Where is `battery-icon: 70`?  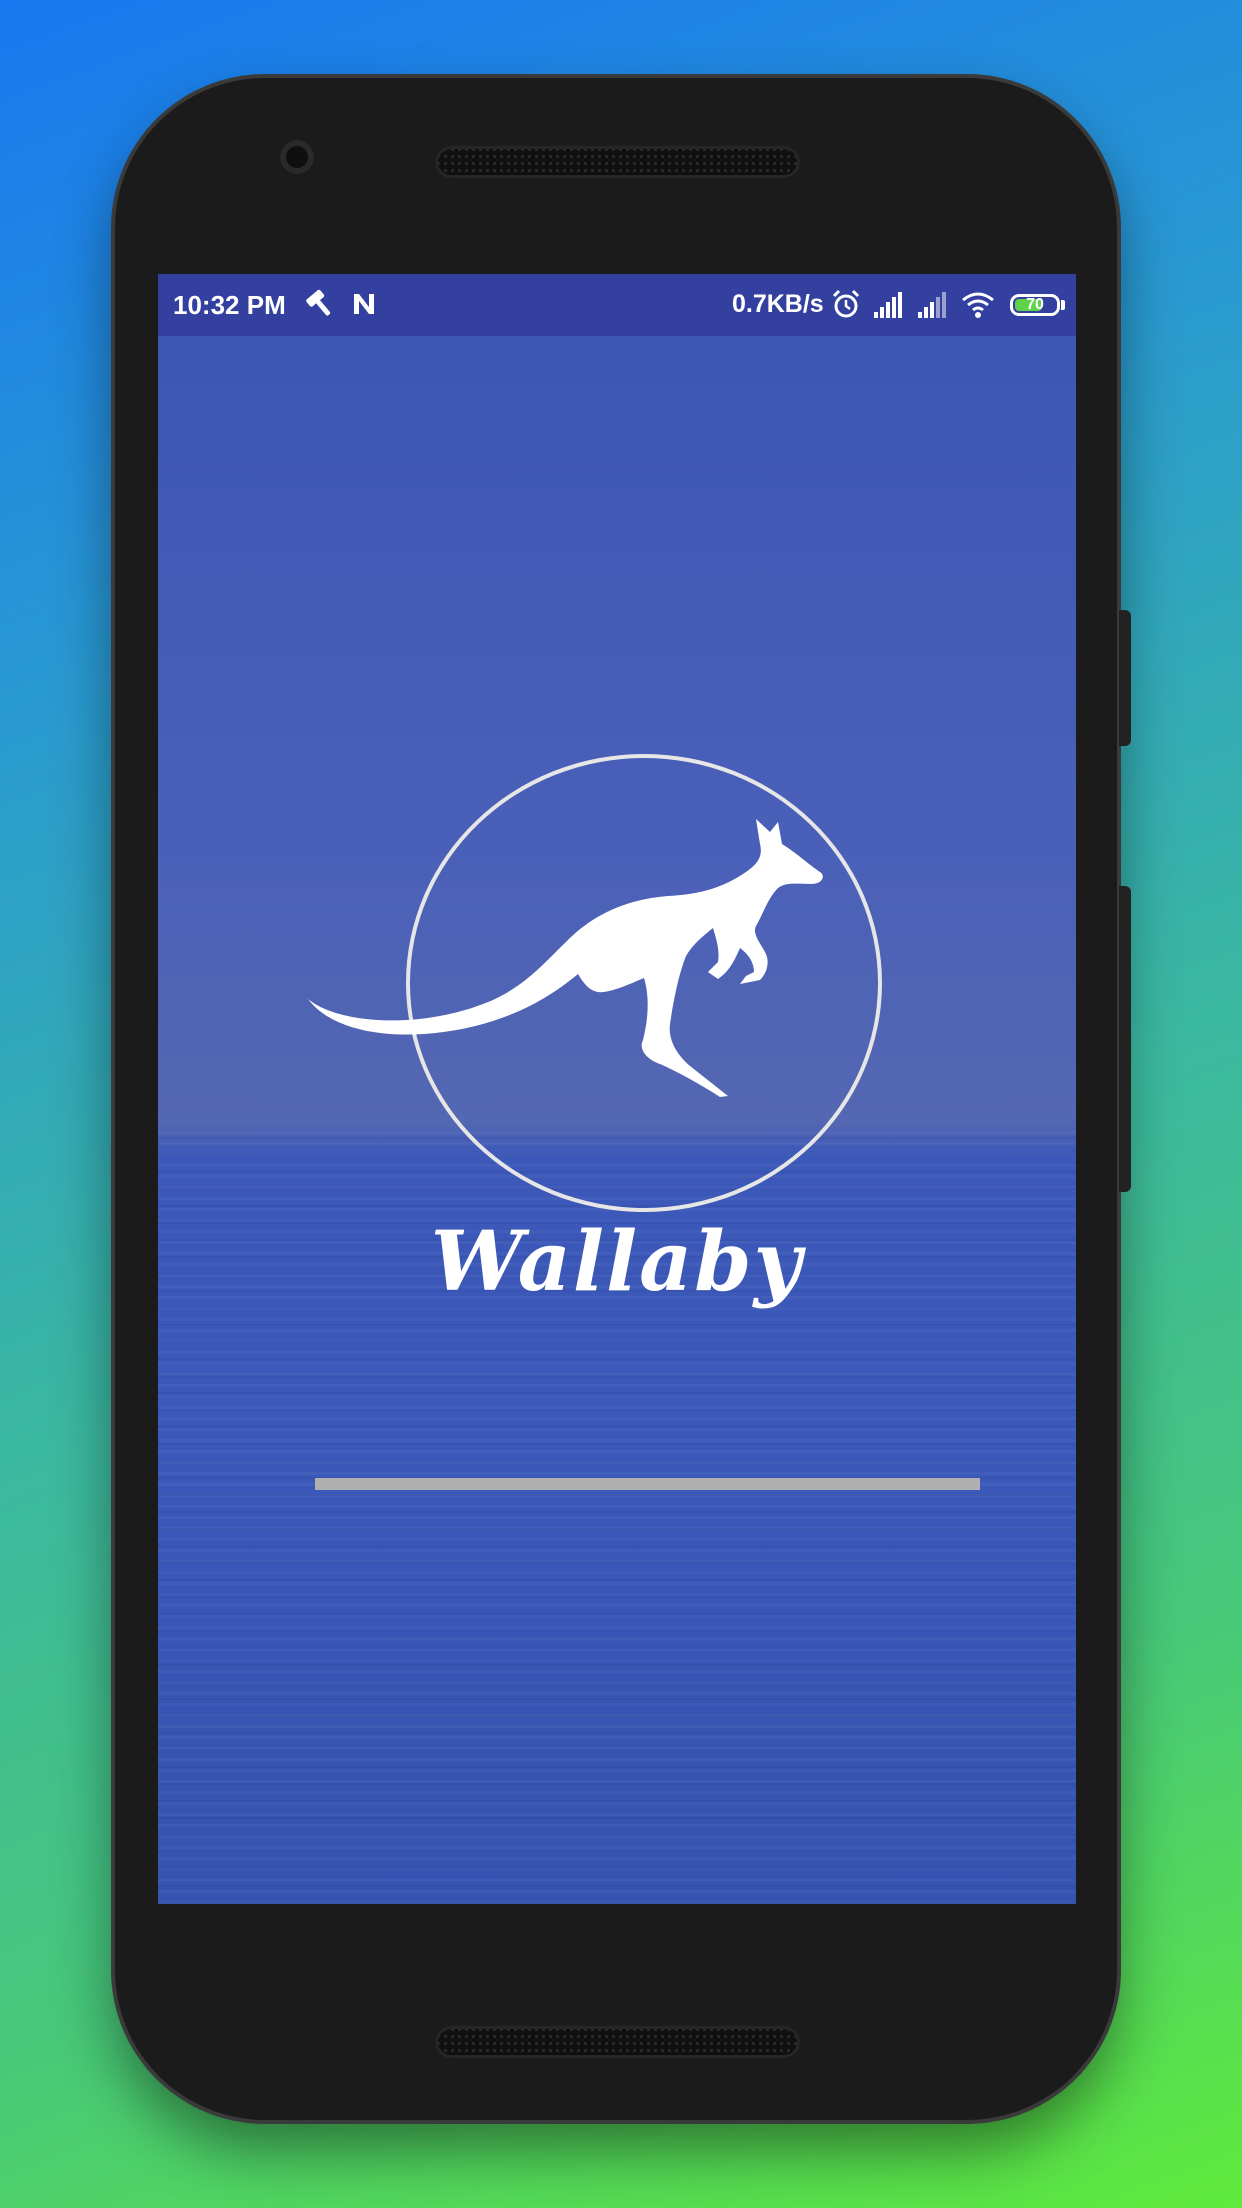
battery-icon: 70 is located at coordinates (1035, 305).